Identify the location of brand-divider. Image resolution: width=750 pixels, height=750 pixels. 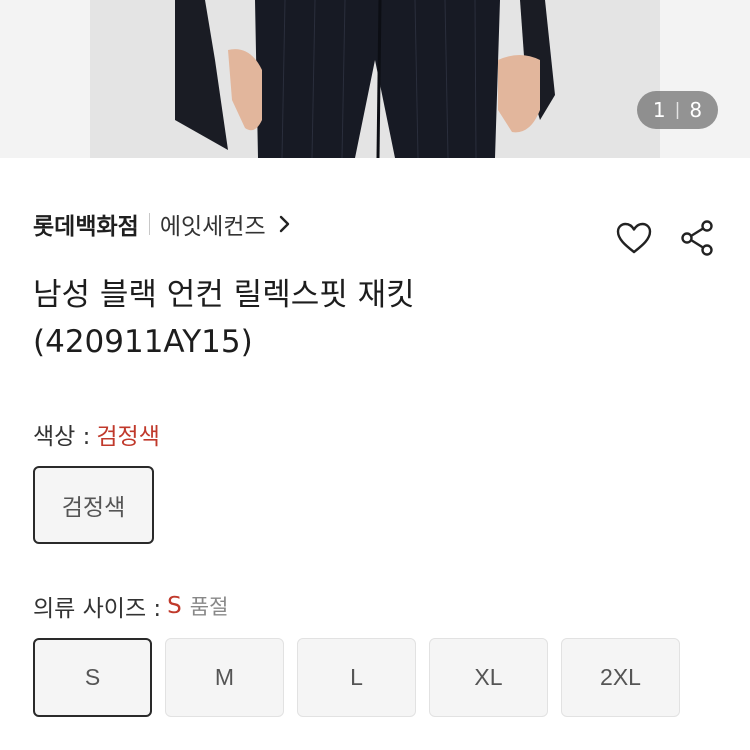
(149, 224).